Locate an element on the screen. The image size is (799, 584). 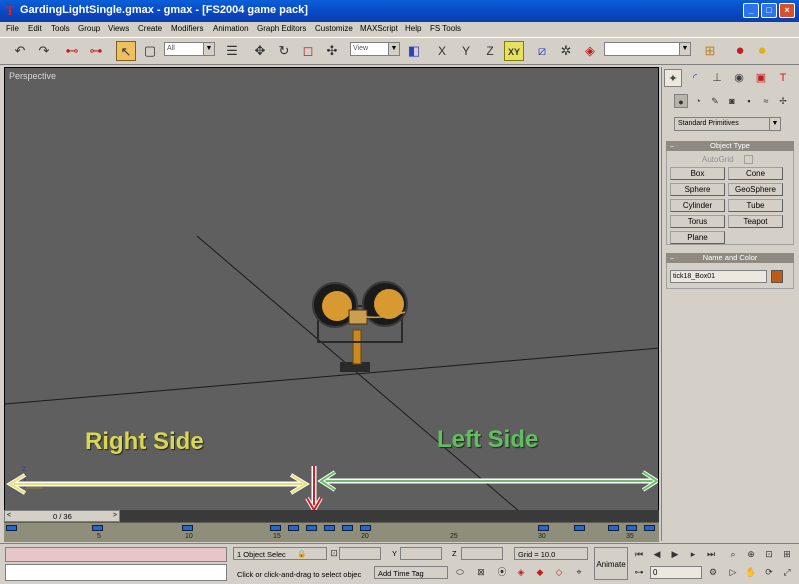
restrict-x-button: X is located at coordinates (442, 51).